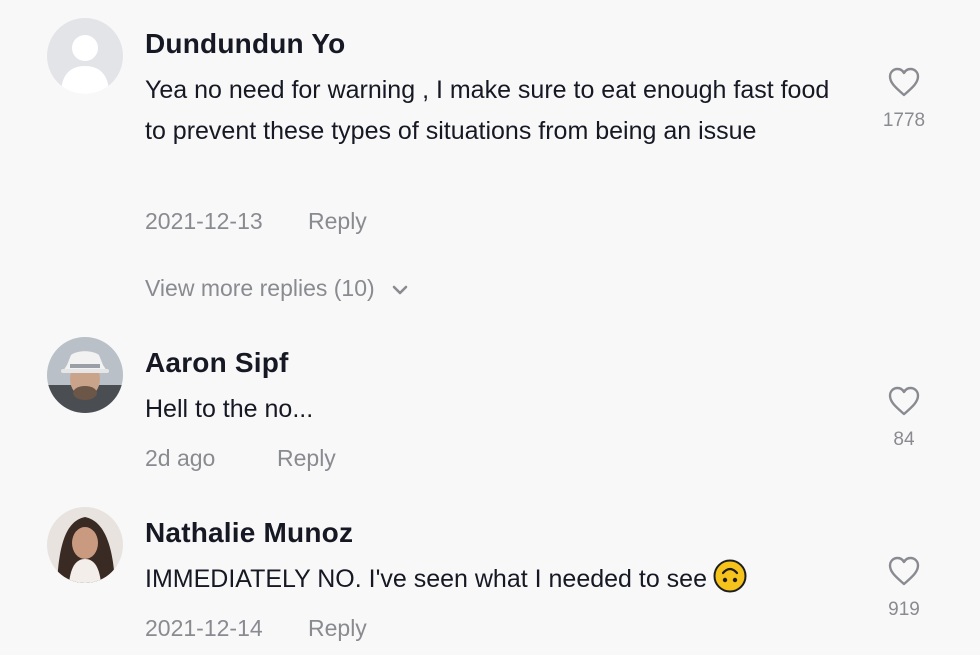  What do you see at coordinates (730, 576) in the screenshot?
I see `upside-down-face-emoji` at bounding box center [730, 576].